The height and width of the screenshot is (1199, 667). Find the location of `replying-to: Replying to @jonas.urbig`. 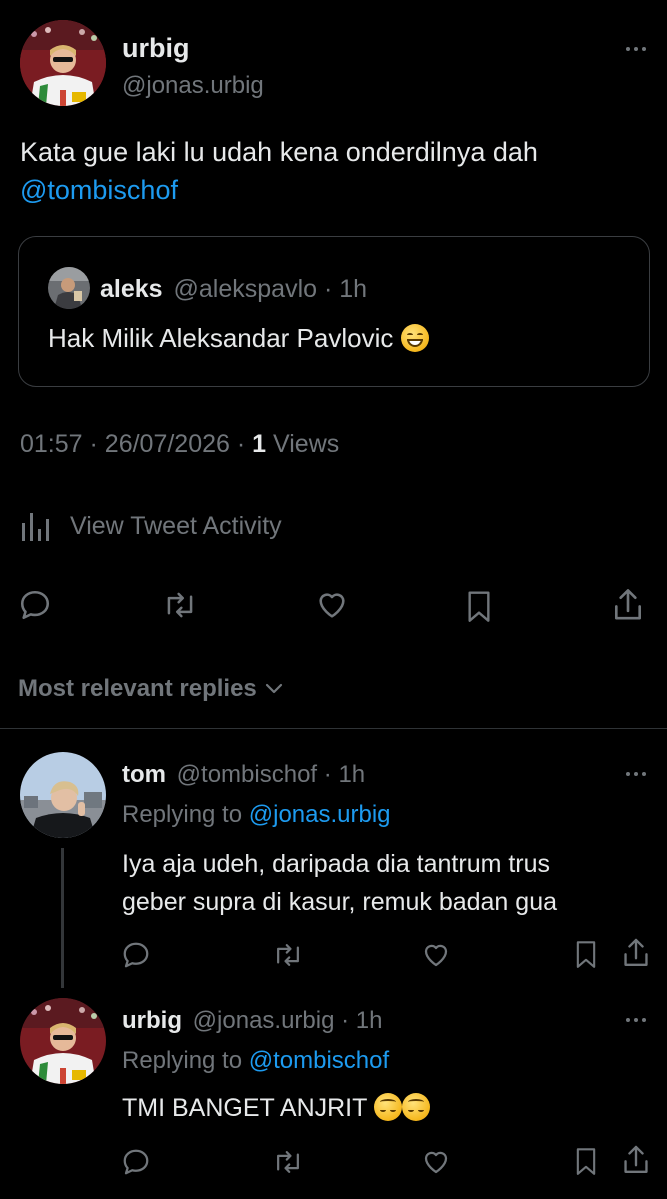

replying-to: Replying to @jonas.urbig is located at coordinates (256, 815).